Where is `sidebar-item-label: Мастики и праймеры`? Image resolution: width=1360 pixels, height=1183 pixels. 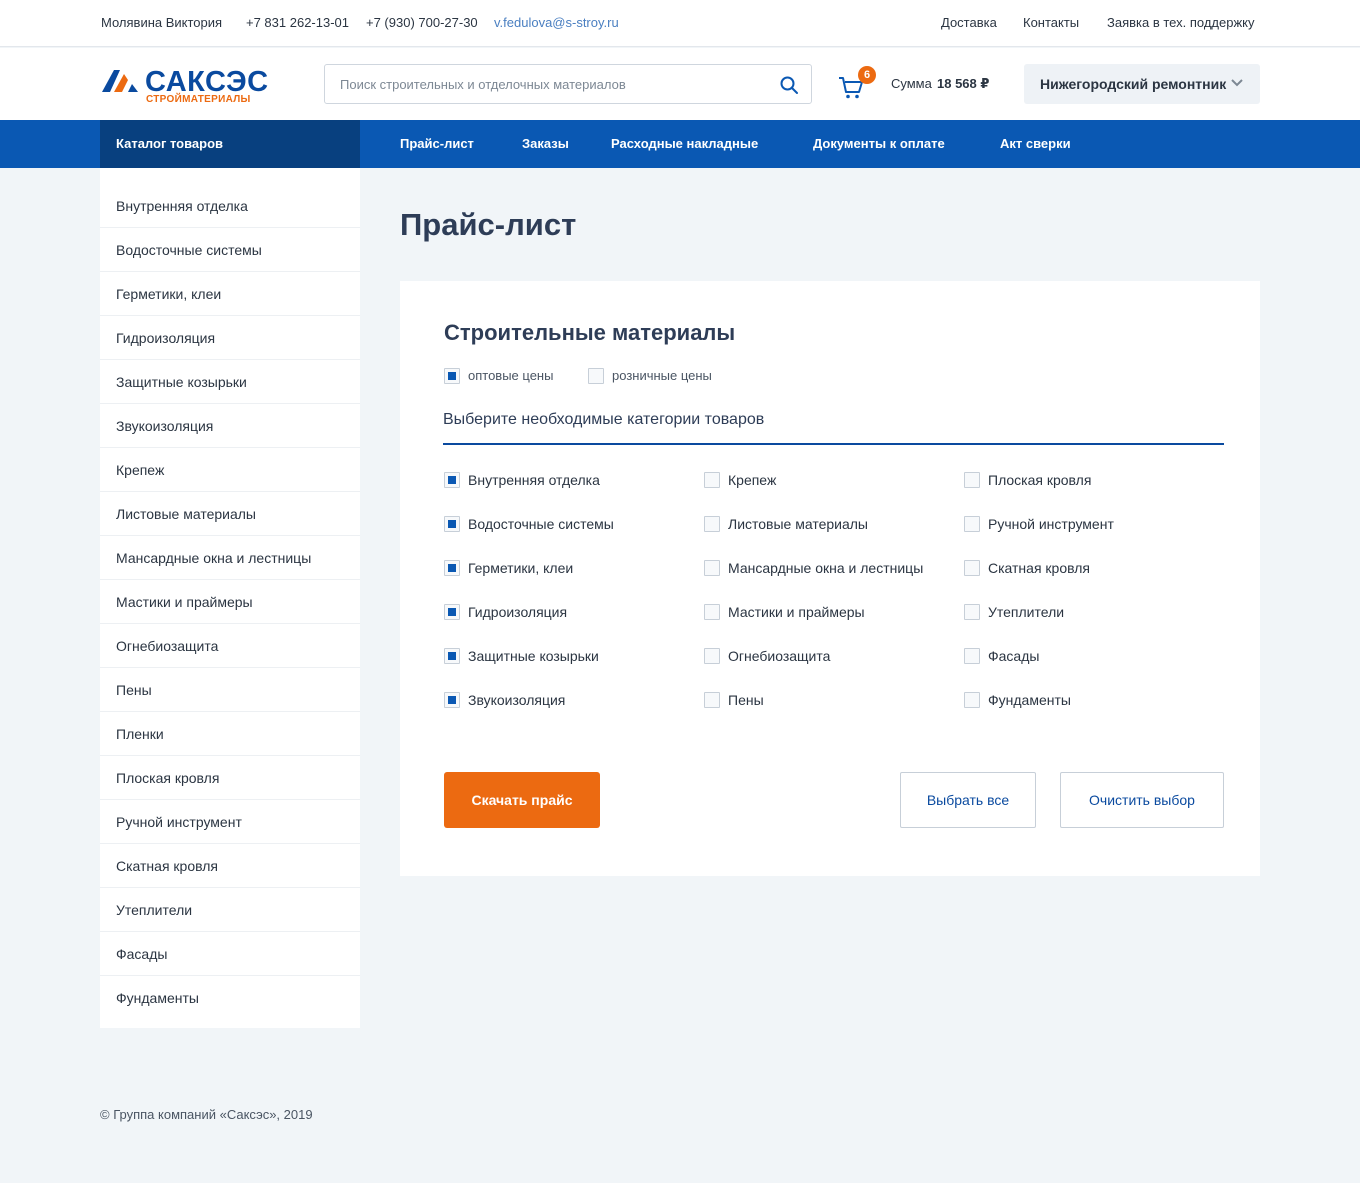 sidebar-item-label: Мастики и праймеры is located at coordinates (184, 602).